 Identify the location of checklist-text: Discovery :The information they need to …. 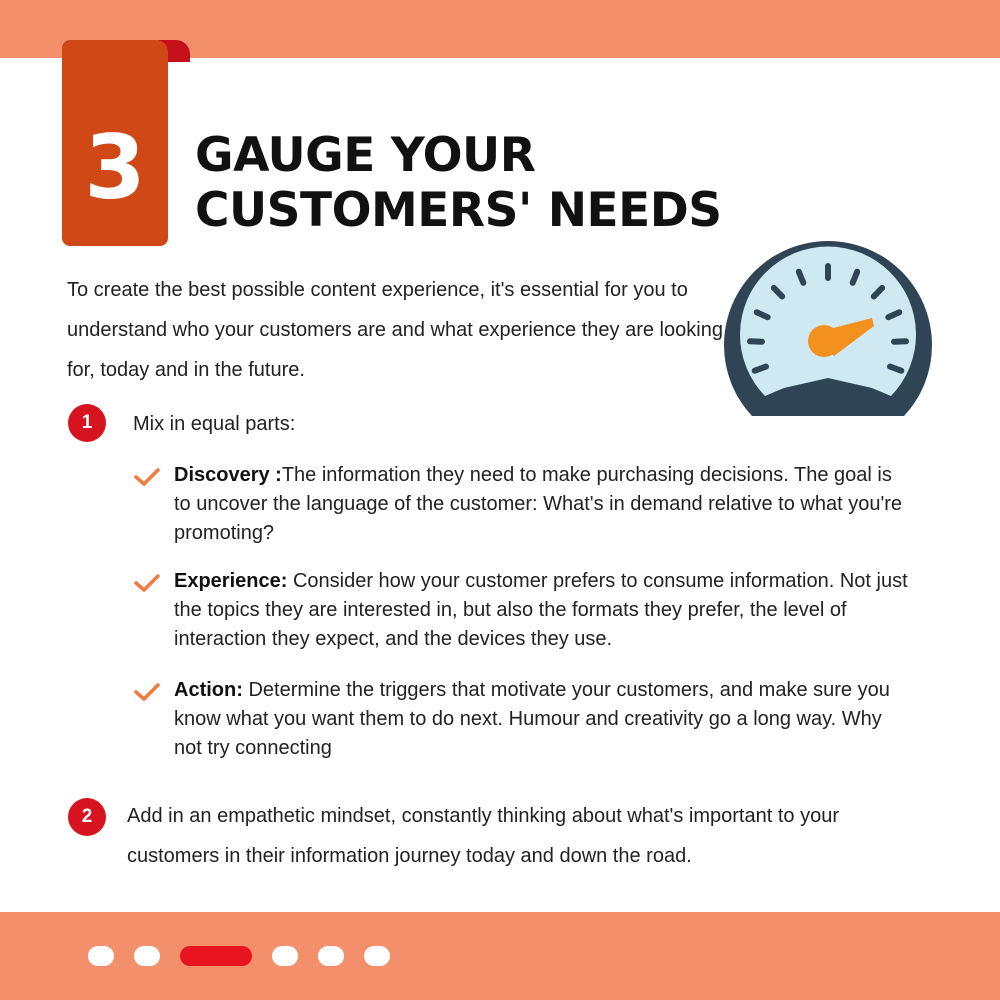
(544, 504).